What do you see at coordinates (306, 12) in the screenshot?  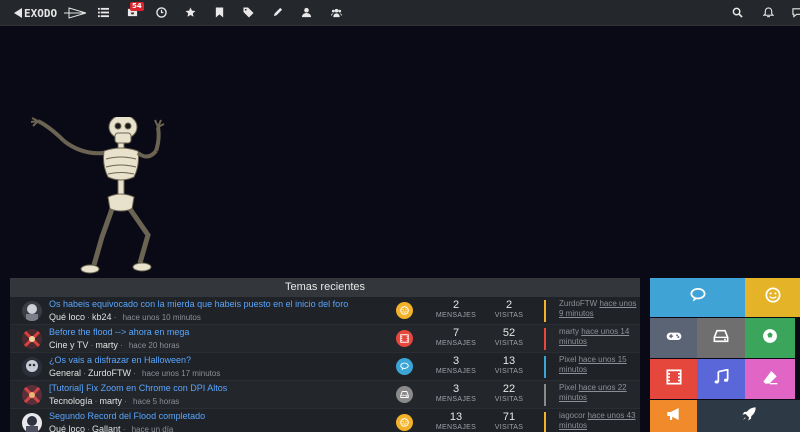 I see `user-icon` at bounding box center [306, 12].